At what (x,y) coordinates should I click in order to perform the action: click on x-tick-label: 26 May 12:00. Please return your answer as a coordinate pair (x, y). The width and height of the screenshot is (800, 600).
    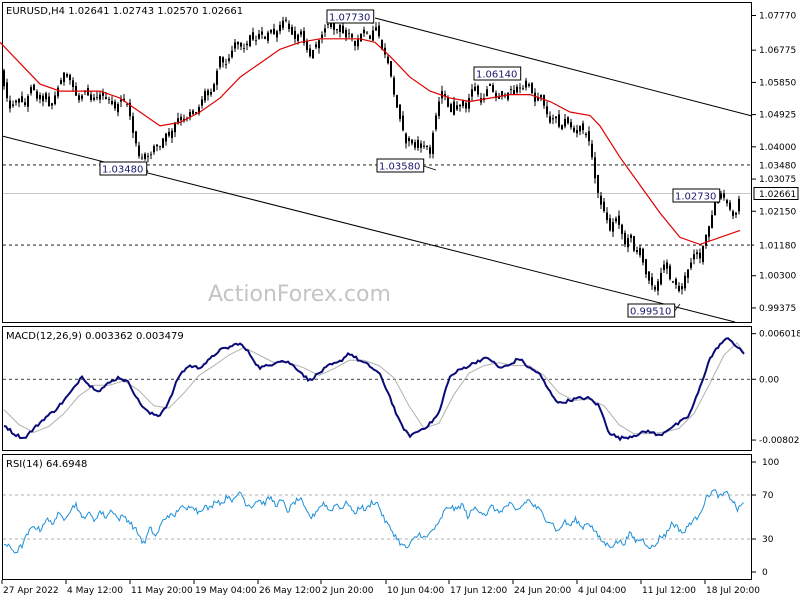
    Looking at the image, I should click on (290, 591).